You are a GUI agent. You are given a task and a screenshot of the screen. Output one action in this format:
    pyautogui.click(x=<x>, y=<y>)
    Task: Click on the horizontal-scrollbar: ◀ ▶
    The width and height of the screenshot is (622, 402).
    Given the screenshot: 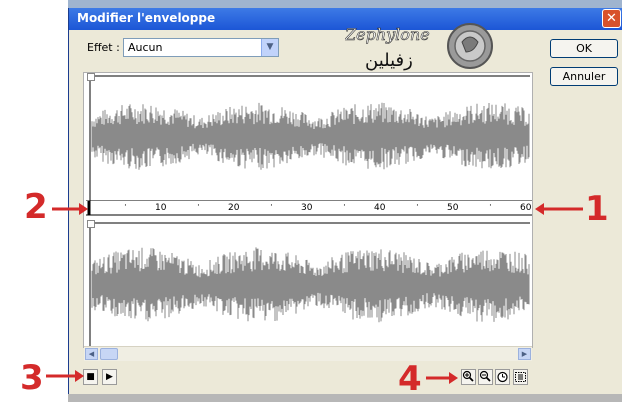 What is the action you would take?
    pyautogui.click(x=308, y=353)
    